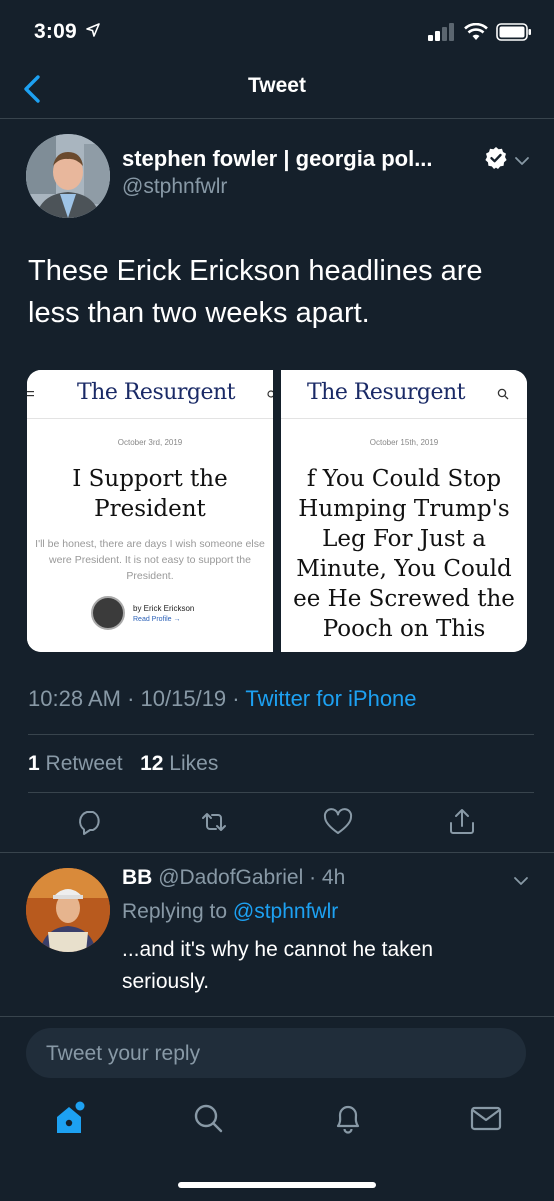 Image resolution: width=554 pixels, height=1201 pixels. I want to click on reply-input, so click(276, 1054).